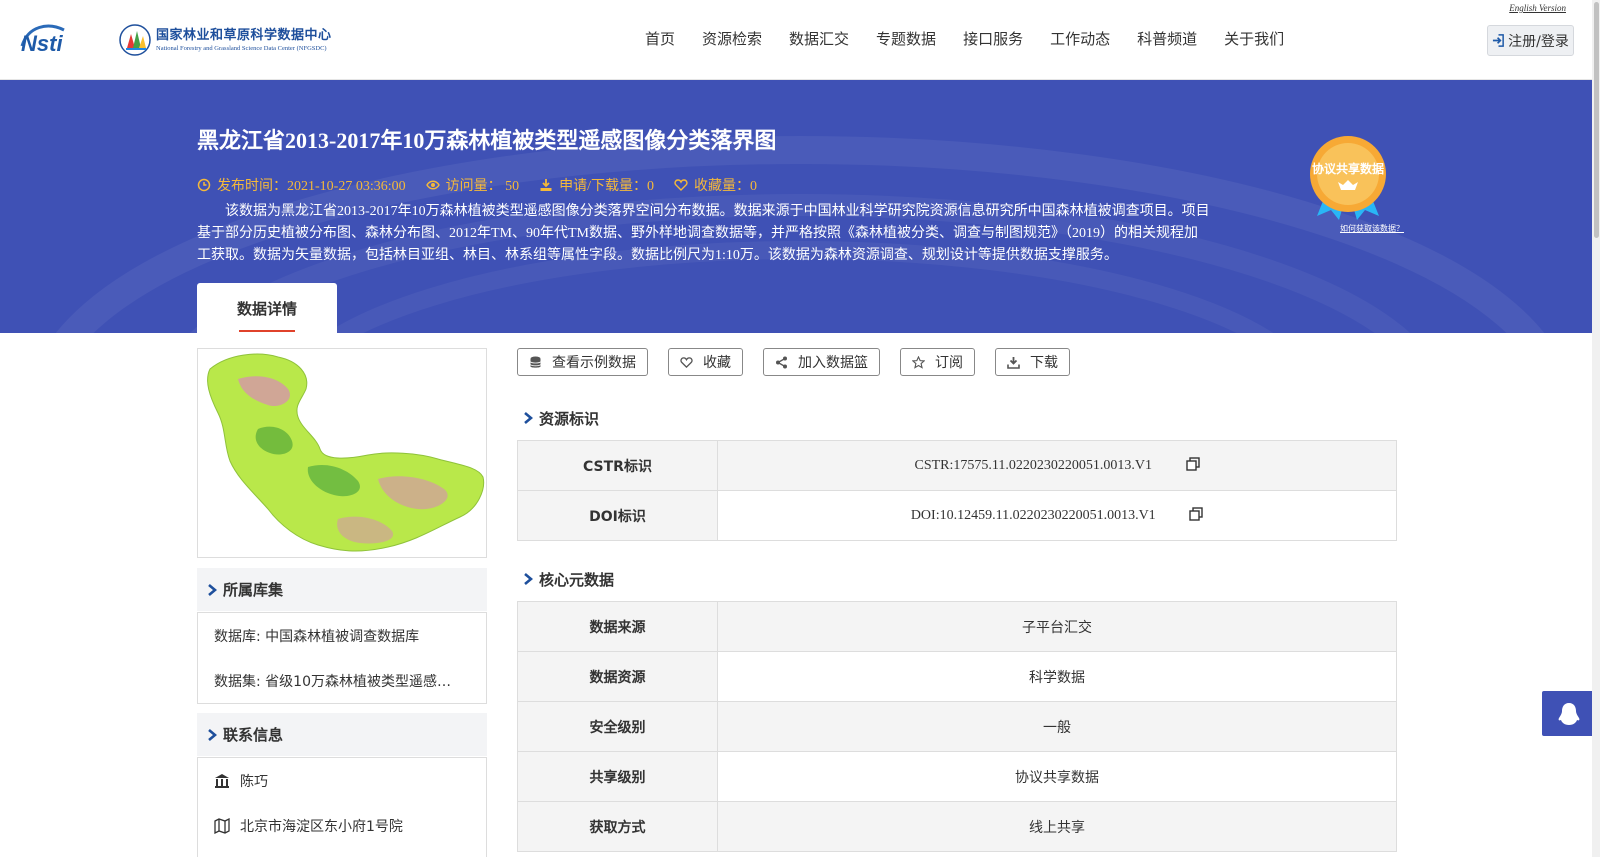 The image size is (1600, 857). I want to click on favorite-button: 收藏, so click(705, 362).